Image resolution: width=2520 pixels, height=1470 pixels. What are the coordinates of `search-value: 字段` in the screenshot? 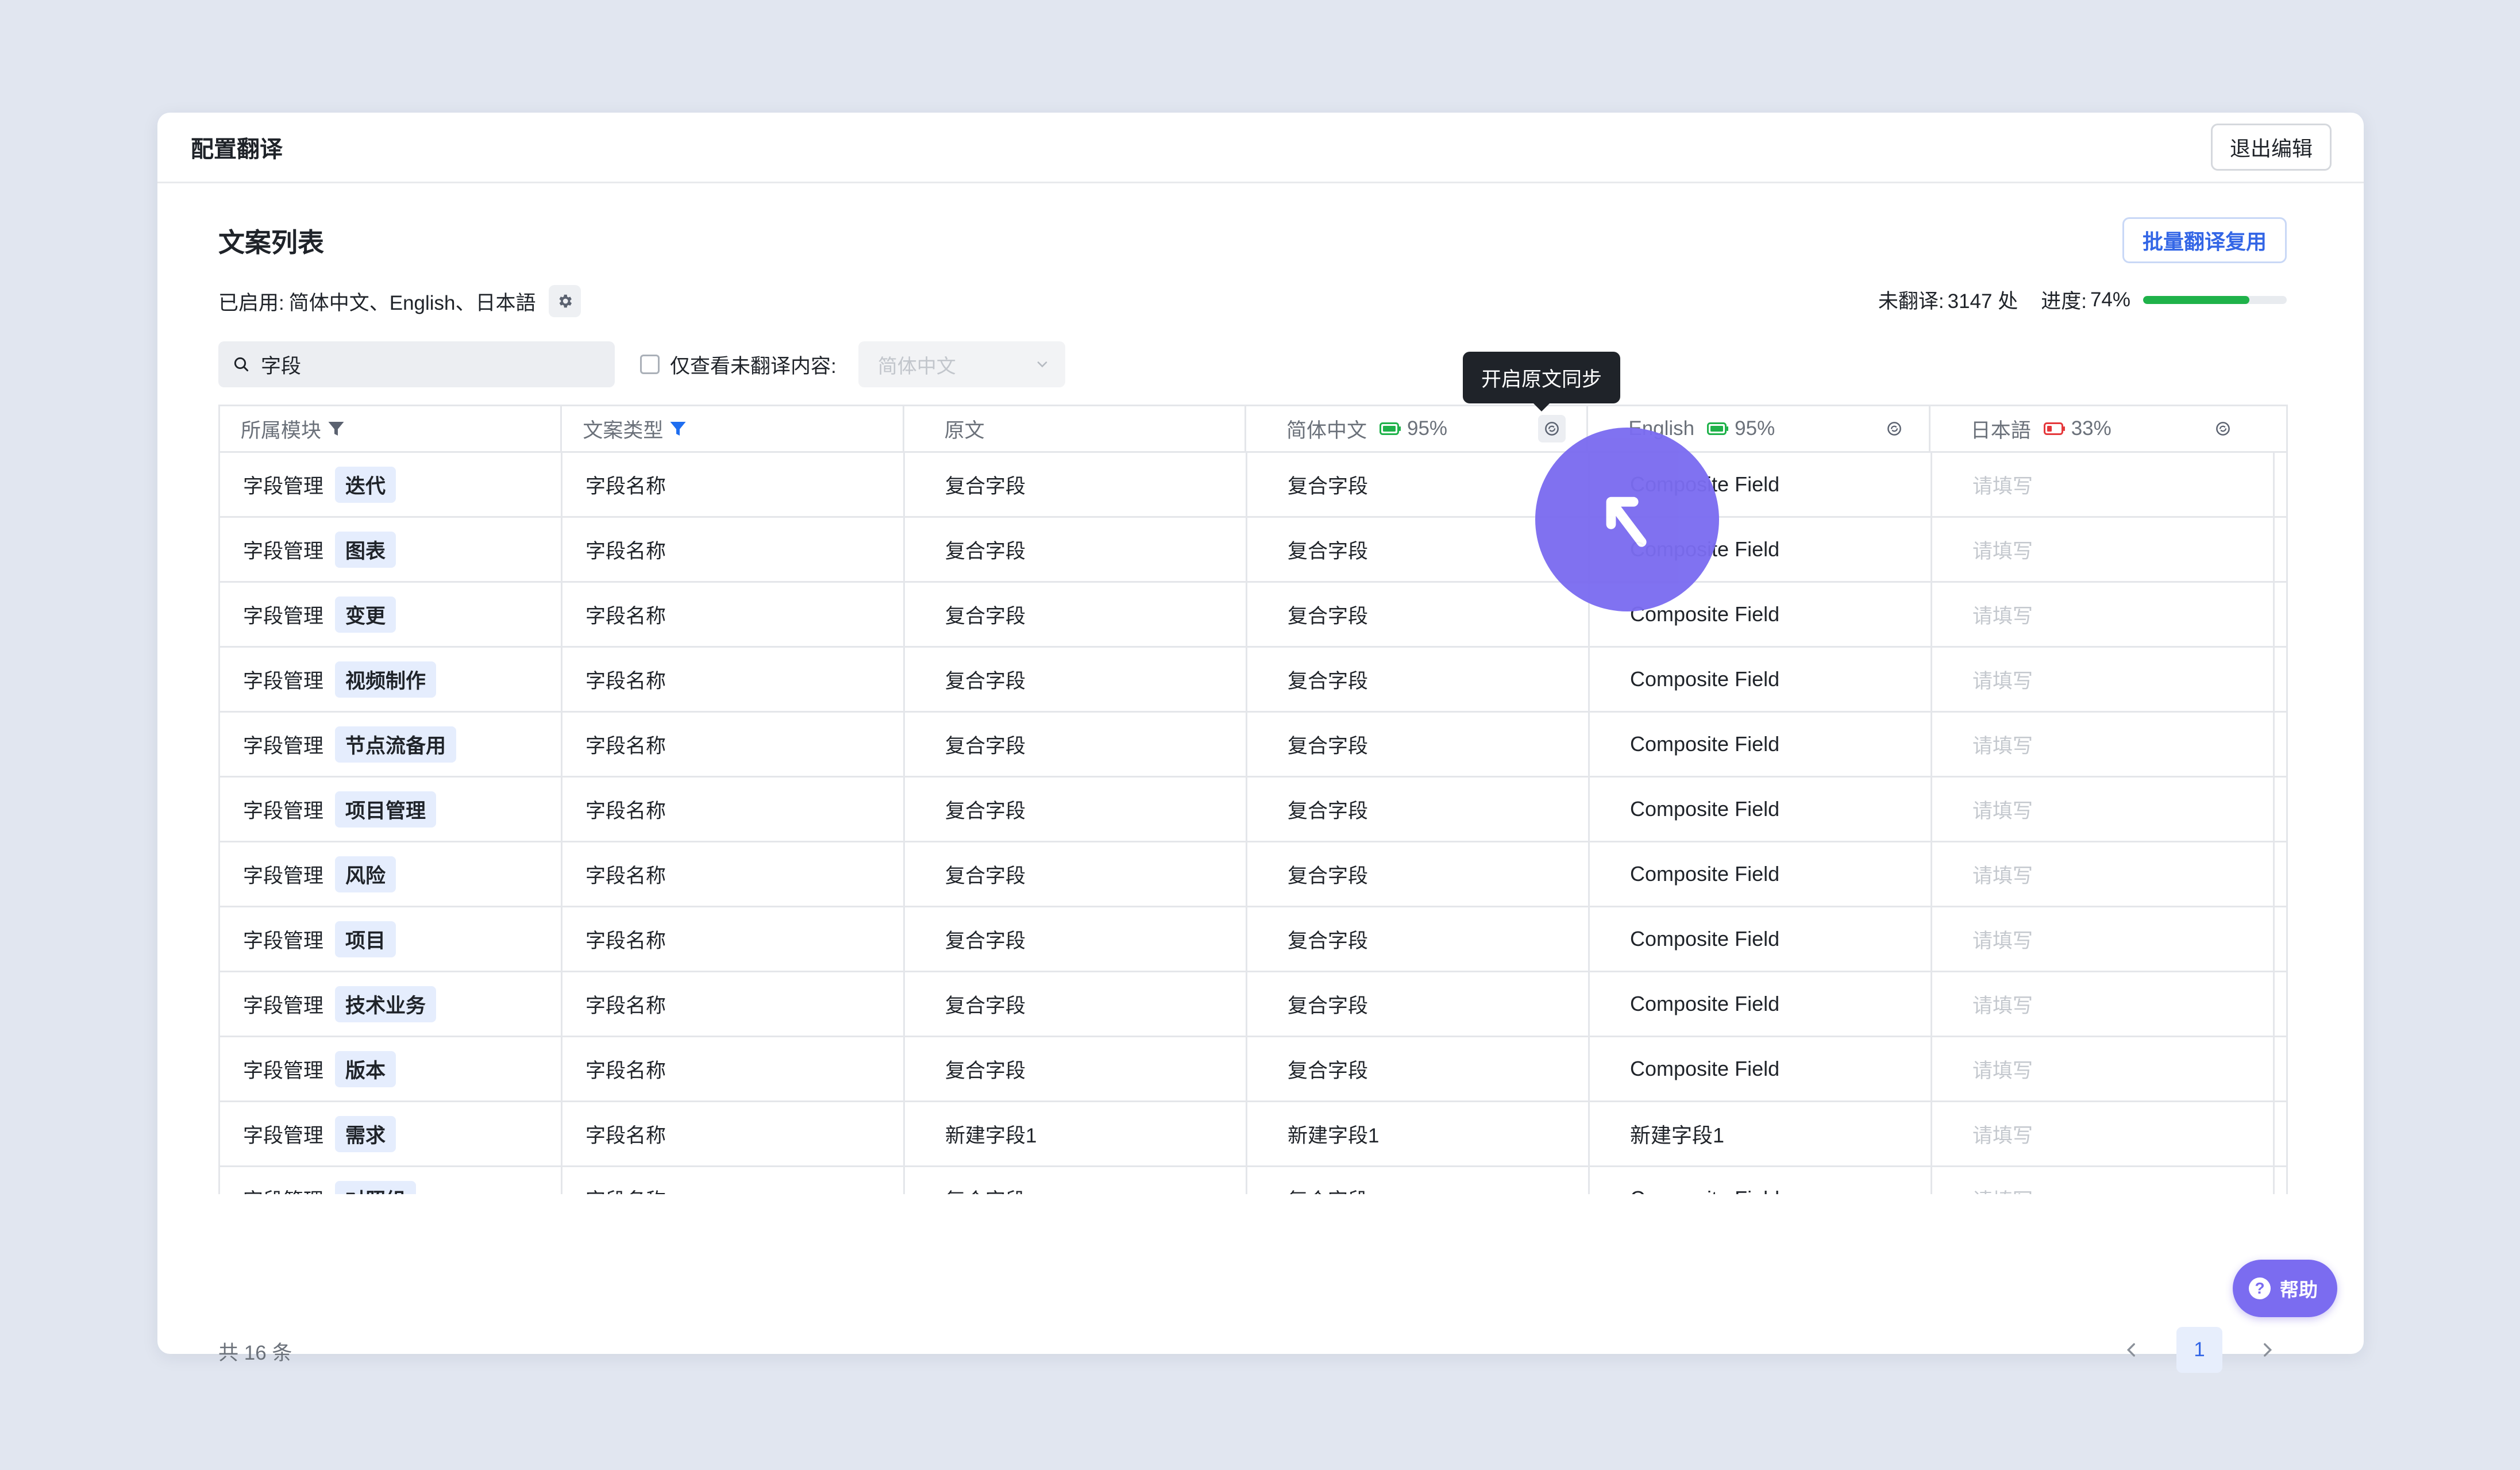 It's located at (282, 366).